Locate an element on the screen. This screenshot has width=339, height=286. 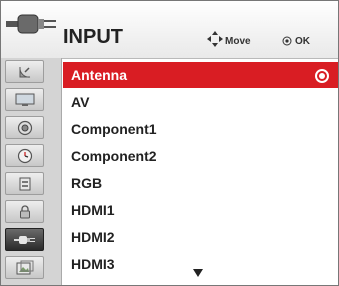
sidebar-item-input is located at coordinates (24, 239).